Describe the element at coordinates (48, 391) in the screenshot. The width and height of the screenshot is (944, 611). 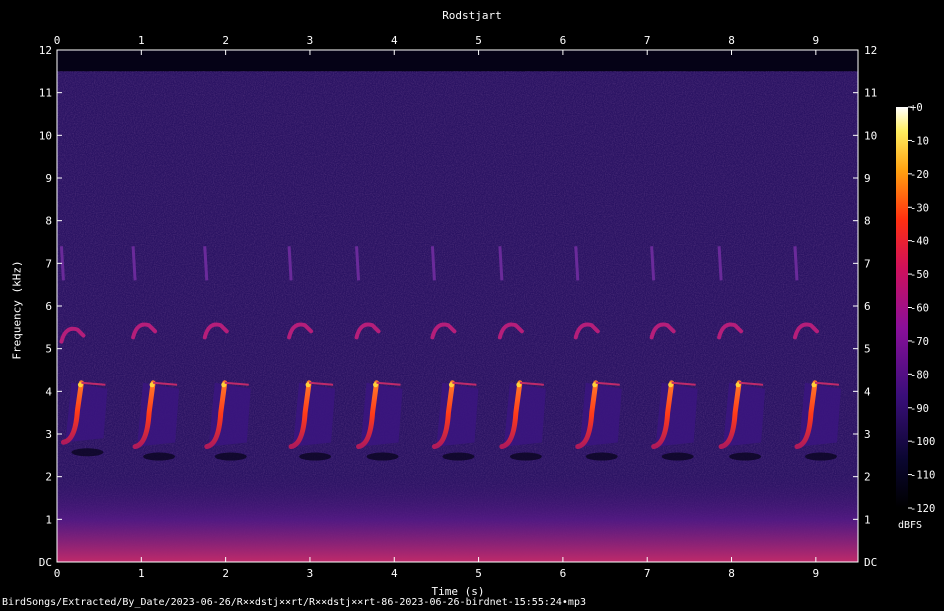
I see `y-tick-label: 4` at that location.